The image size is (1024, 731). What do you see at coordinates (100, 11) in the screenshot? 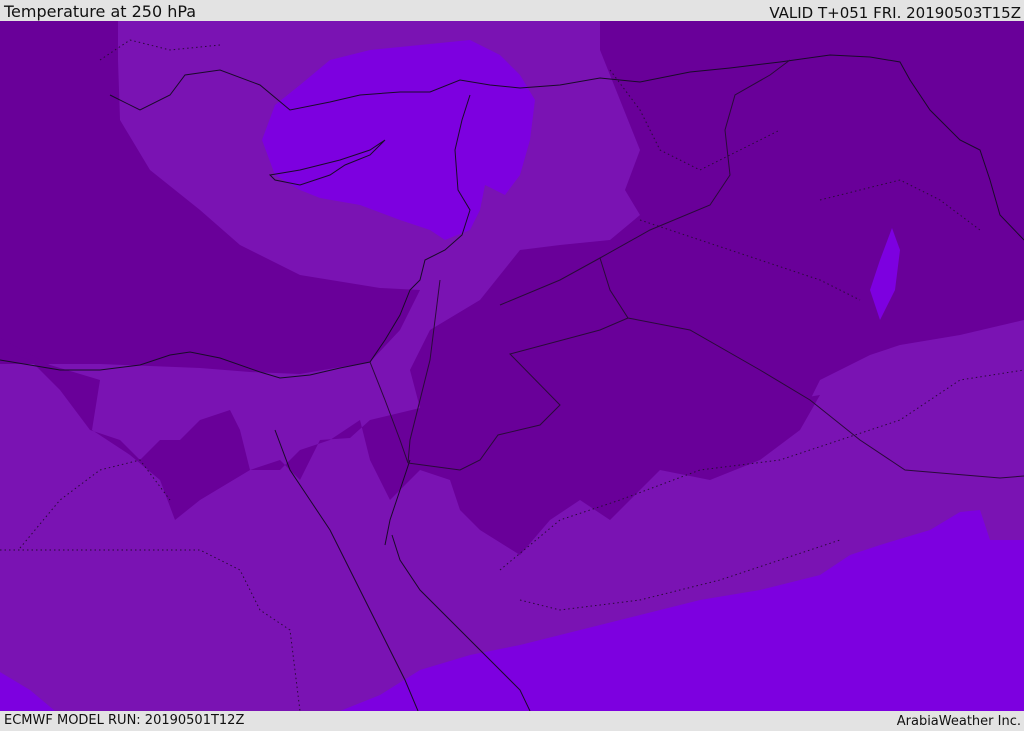
I see `map-title: Temperature at 250 hPa` at bounding box center [100, 11].